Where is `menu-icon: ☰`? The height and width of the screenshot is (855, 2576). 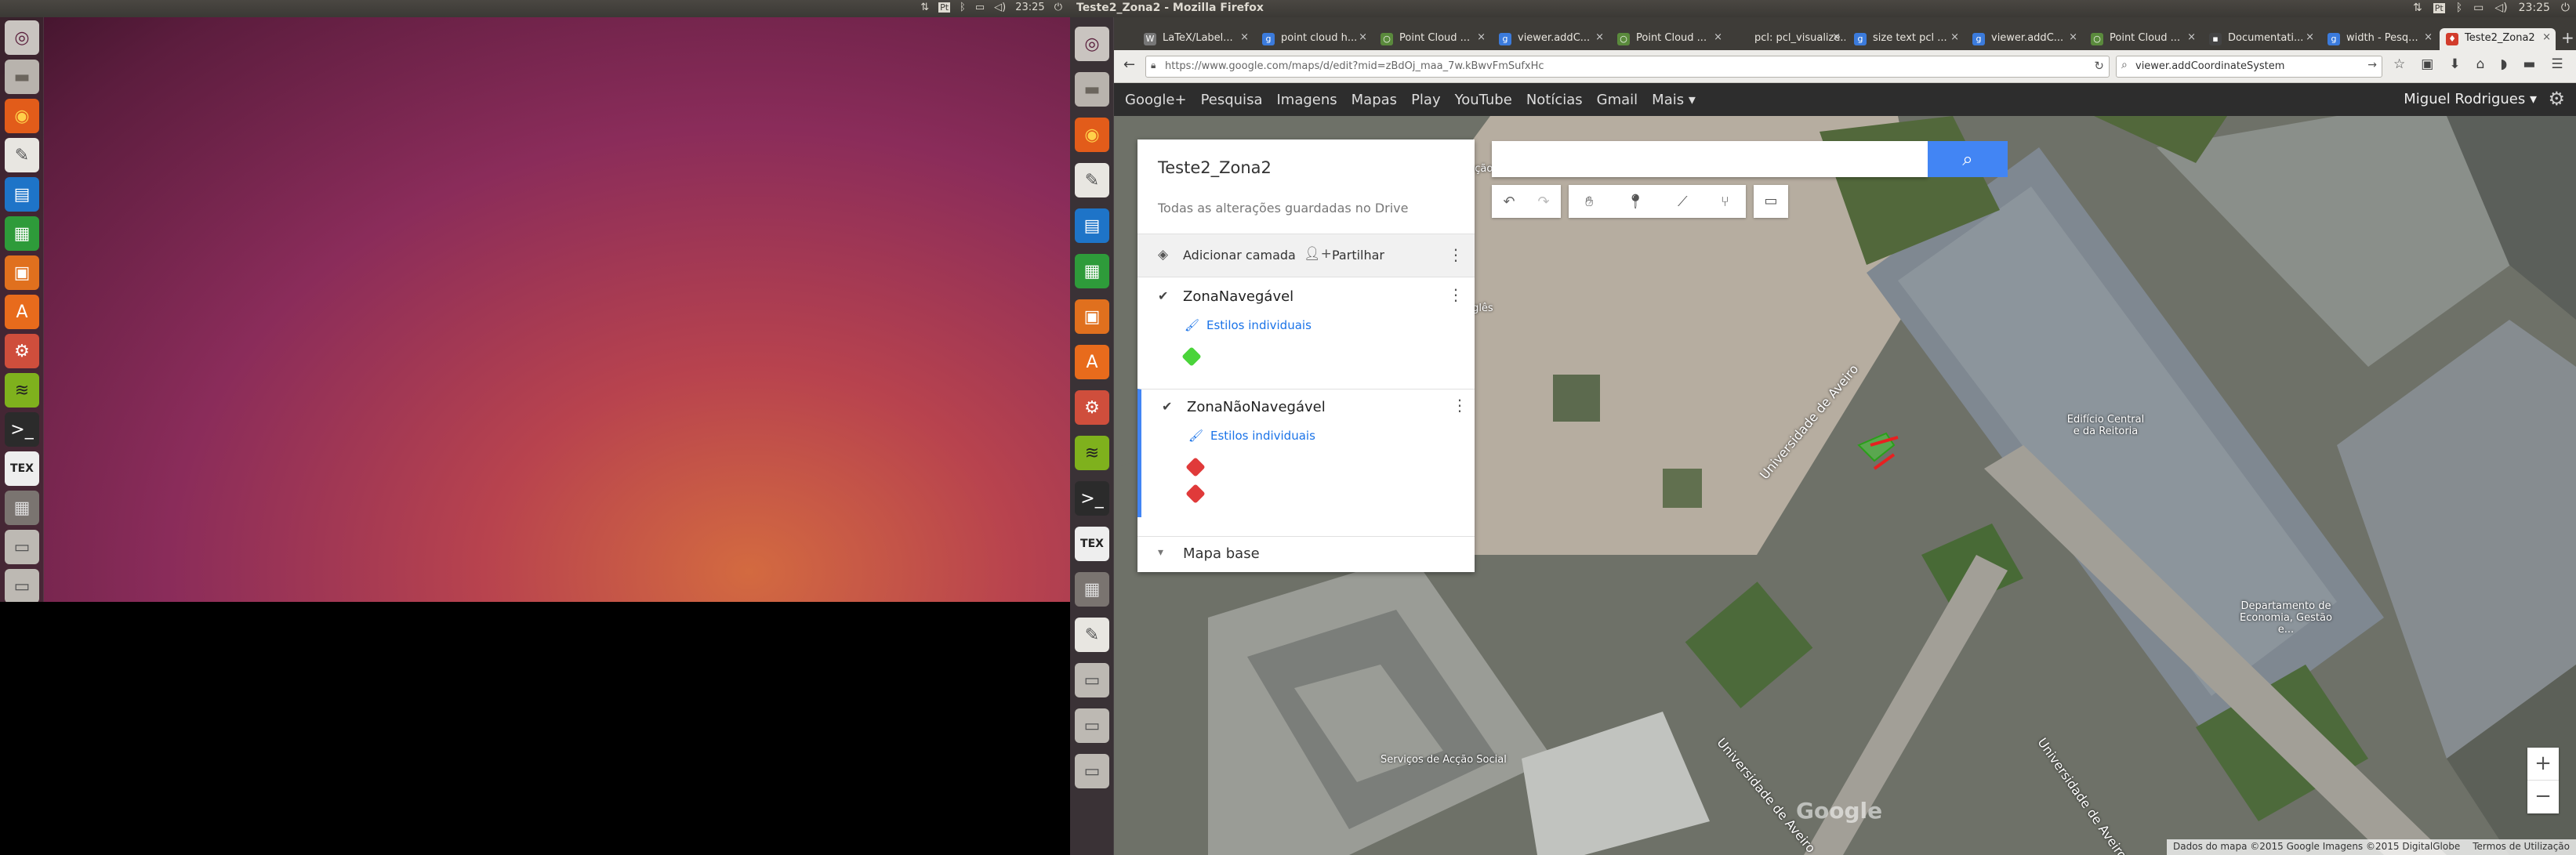
menu-icon: ☰ is located at coordinates (2557, 64).